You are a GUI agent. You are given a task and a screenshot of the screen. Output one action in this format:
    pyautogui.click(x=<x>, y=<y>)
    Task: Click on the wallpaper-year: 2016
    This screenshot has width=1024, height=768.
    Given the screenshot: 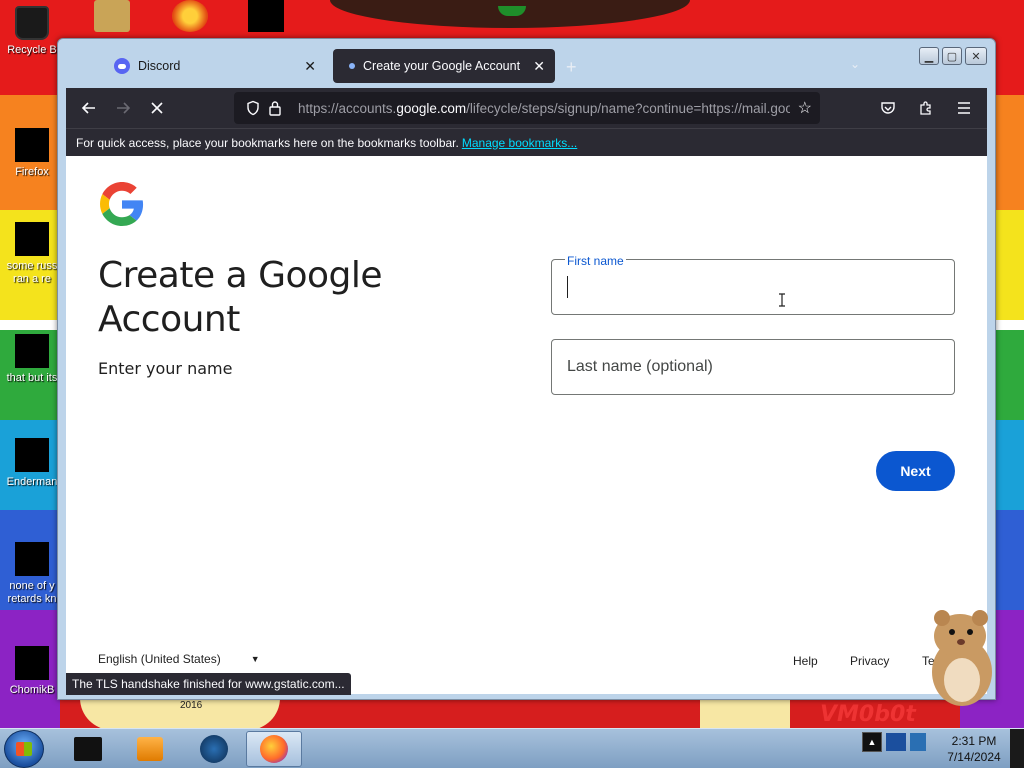 What is the action you would take?
    pyautogui.click(x=191, y=705)
    